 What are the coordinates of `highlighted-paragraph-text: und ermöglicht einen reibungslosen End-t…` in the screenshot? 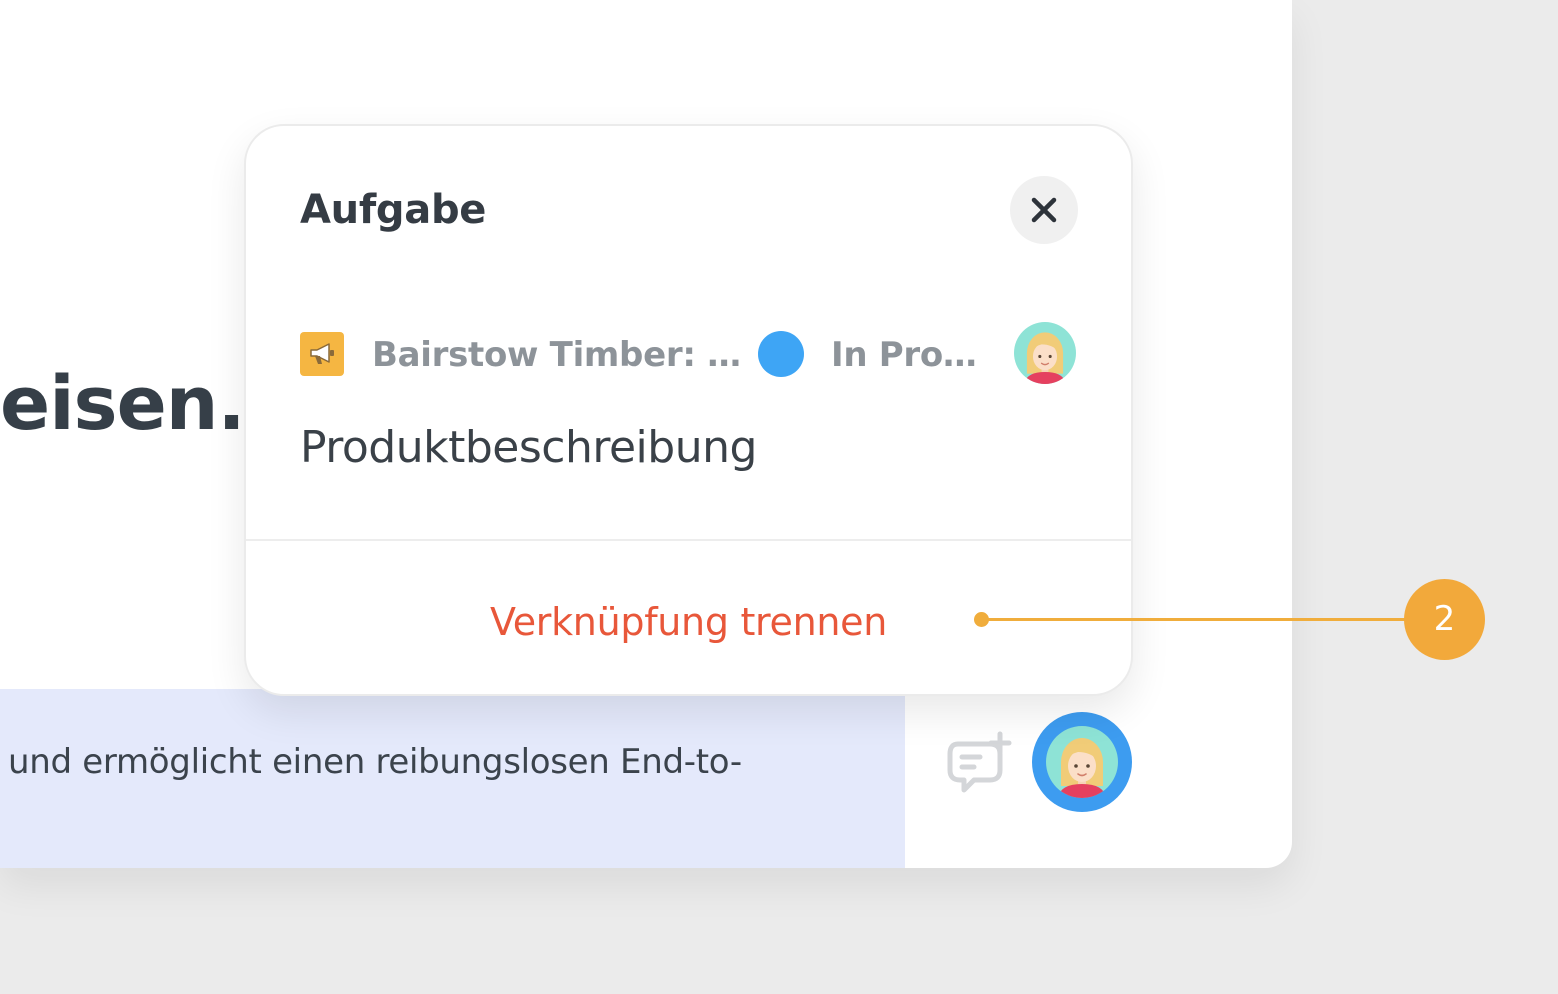 It's located at (375, 762).